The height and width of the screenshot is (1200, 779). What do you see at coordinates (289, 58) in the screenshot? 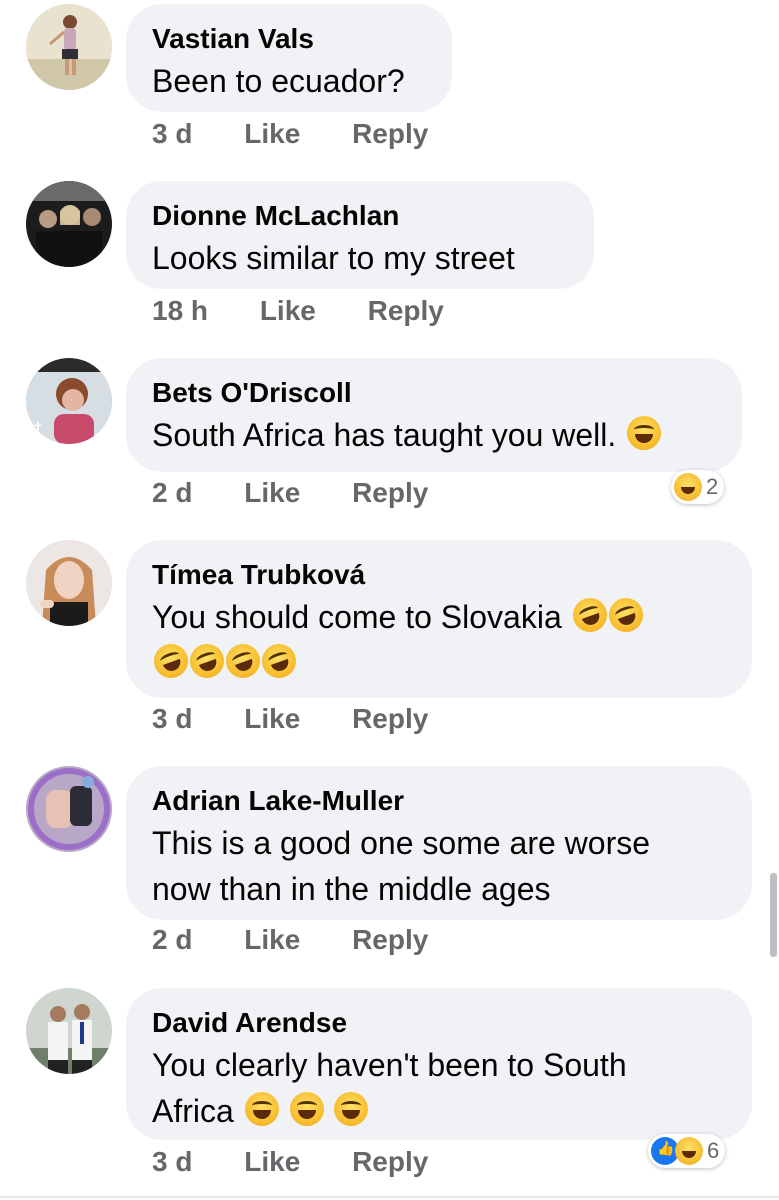
I see `comment-bubble: Vastian Vals Been to ecuador?` at bounding box center [289, 58].